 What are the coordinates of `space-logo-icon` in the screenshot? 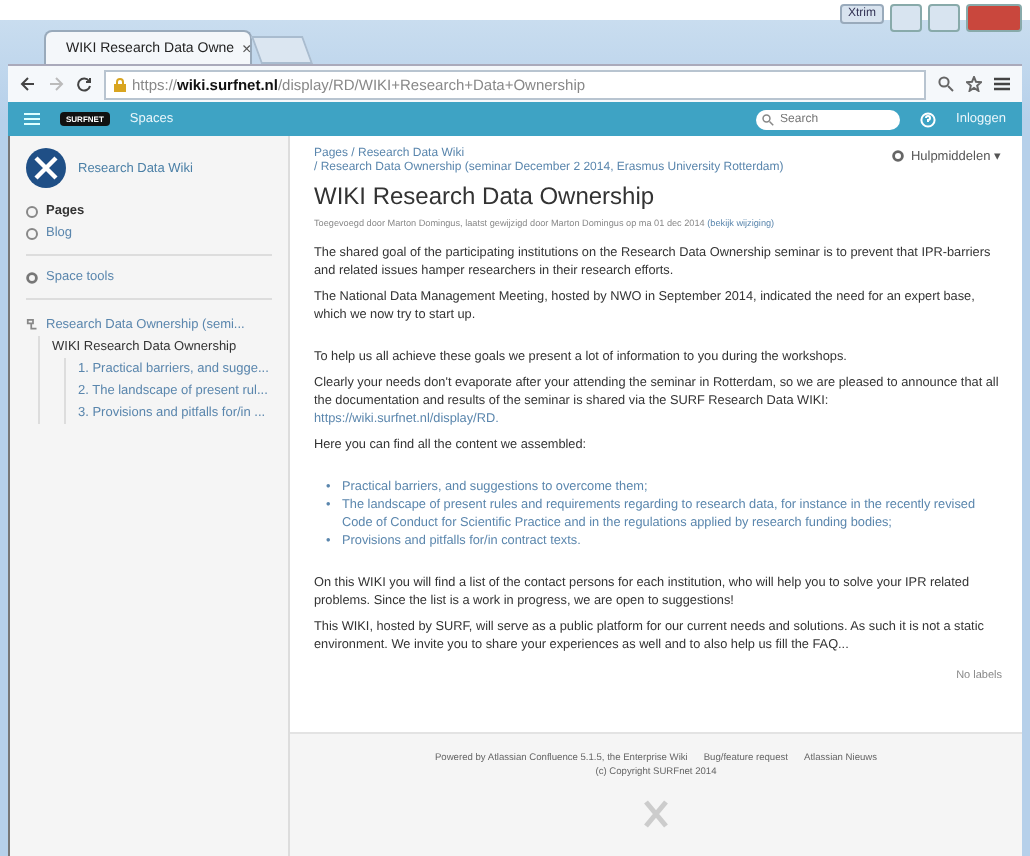 It's located at (46, 168).